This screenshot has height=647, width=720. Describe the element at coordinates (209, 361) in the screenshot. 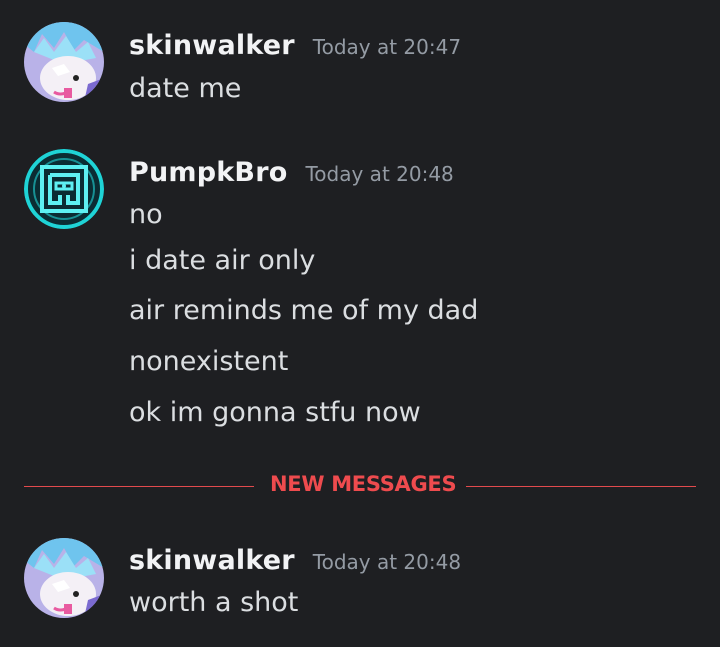

I see `message-text: nonexistent` at that location.